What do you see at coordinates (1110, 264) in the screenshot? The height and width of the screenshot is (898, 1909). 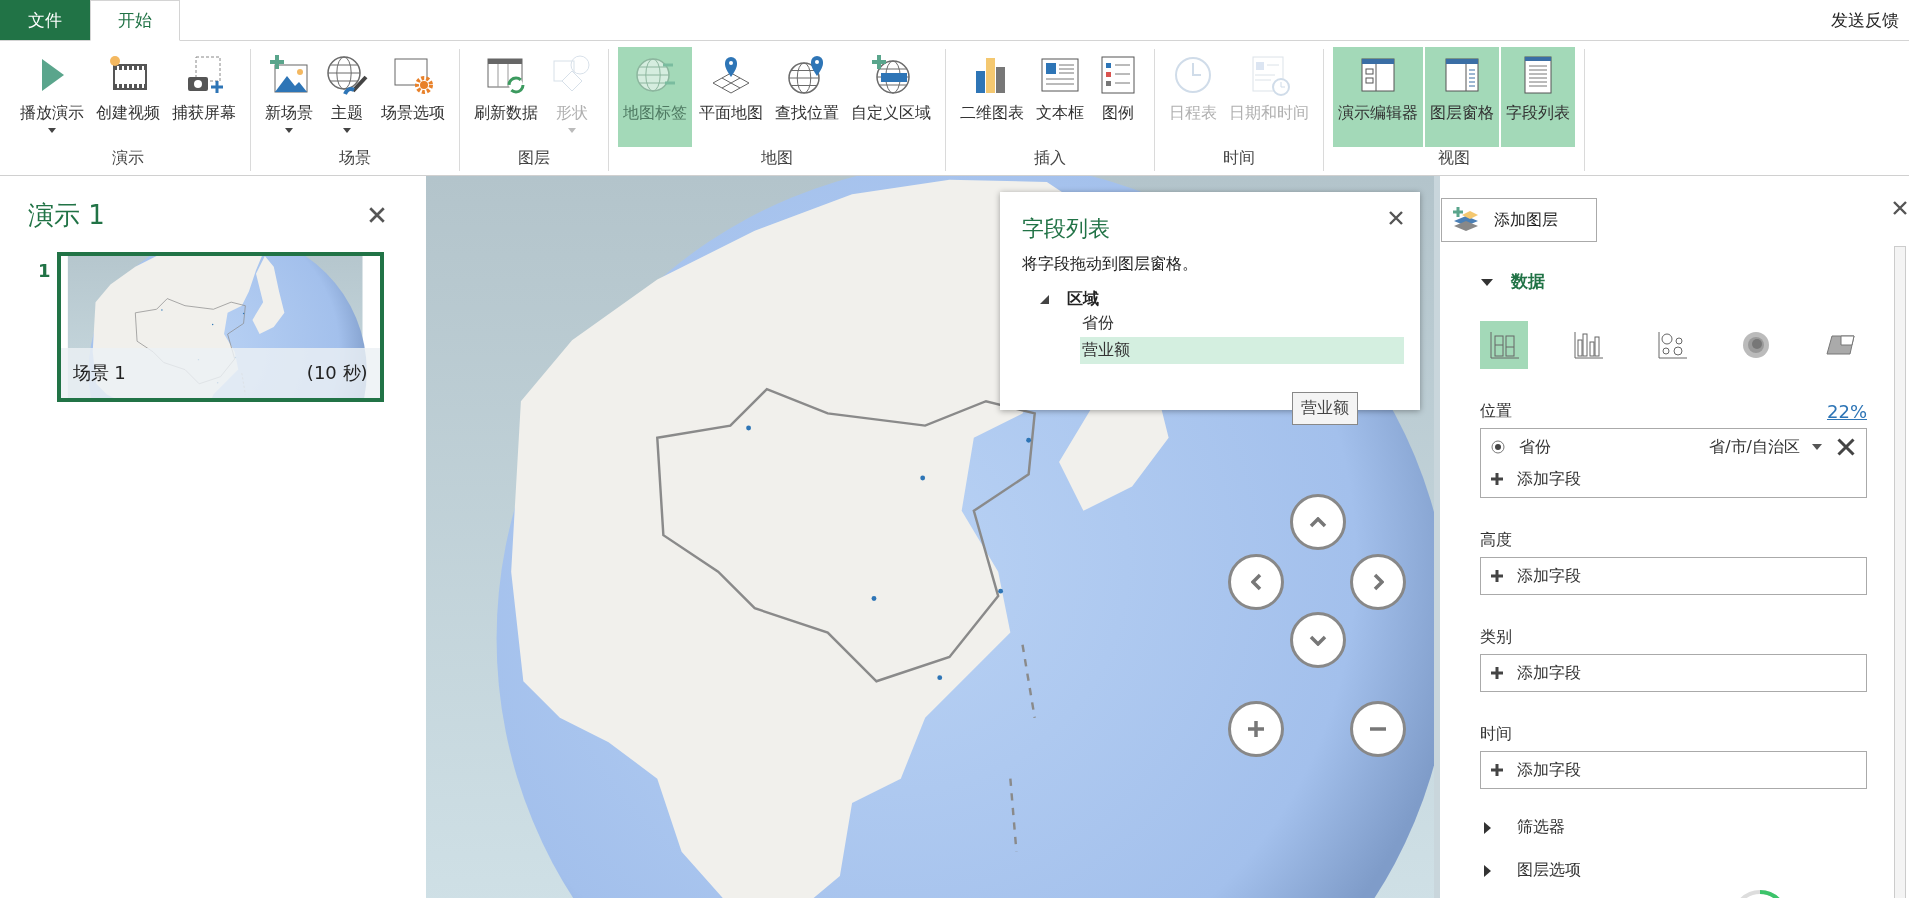 I see `popup-hint: 将字段拖动到图层窗格。` at bounding box center [1110, 264].